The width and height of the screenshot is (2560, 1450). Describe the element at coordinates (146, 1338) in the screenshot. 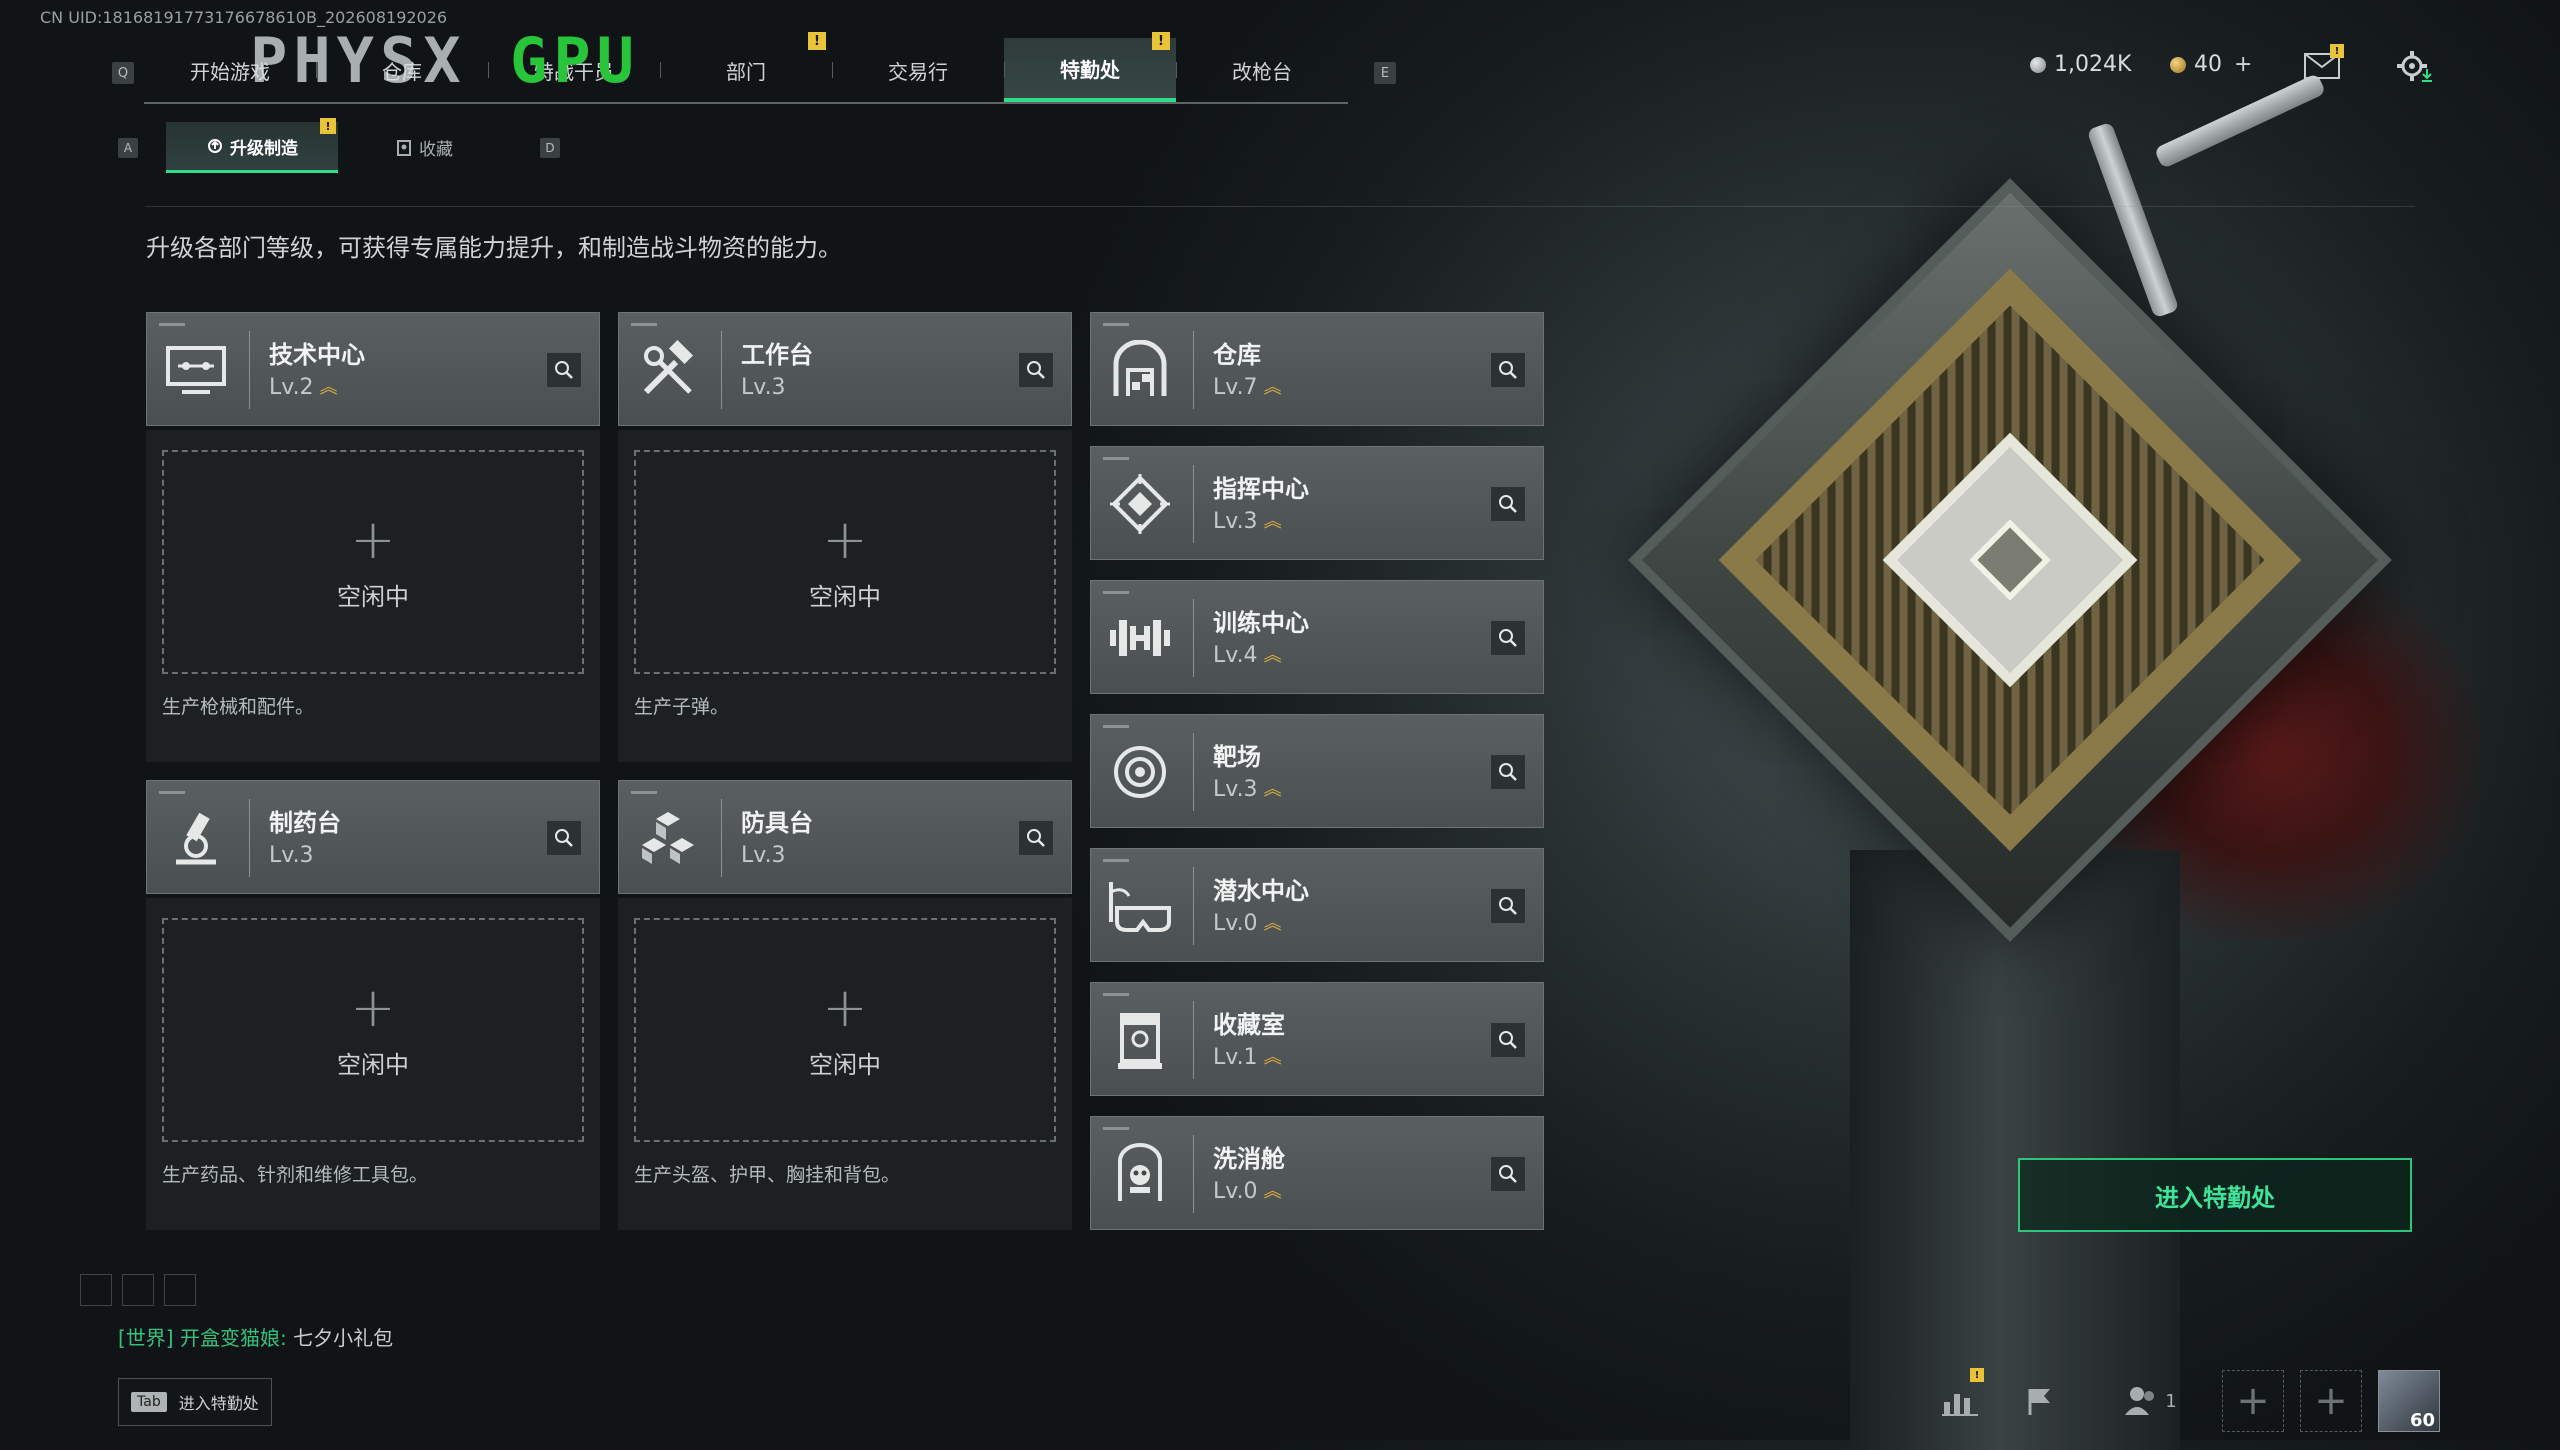

I see `chat-channel: [世界]` at that location.